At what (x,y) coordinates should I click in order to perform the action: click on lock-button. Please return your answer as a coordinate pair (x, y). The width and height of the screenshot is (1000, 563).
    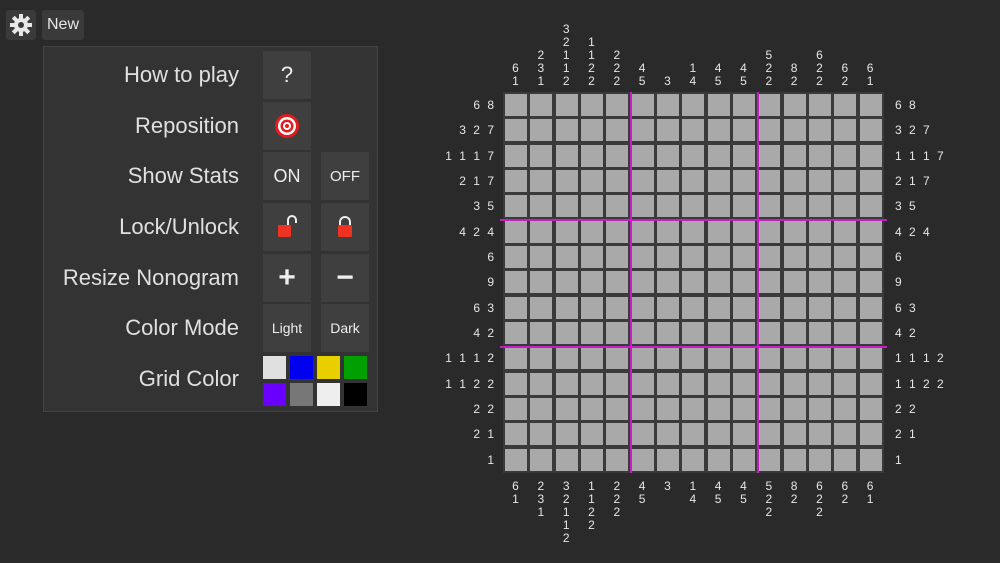
    Looking at the image, I should click on (345, 227).